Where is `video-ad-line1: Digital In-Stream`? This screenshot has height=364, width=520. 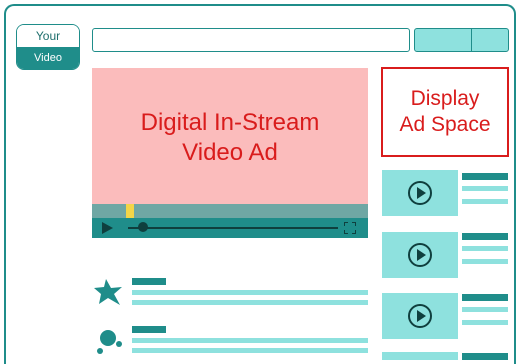
video-ad-line1: Digital In-Stream is located at coordinates (230, 122).